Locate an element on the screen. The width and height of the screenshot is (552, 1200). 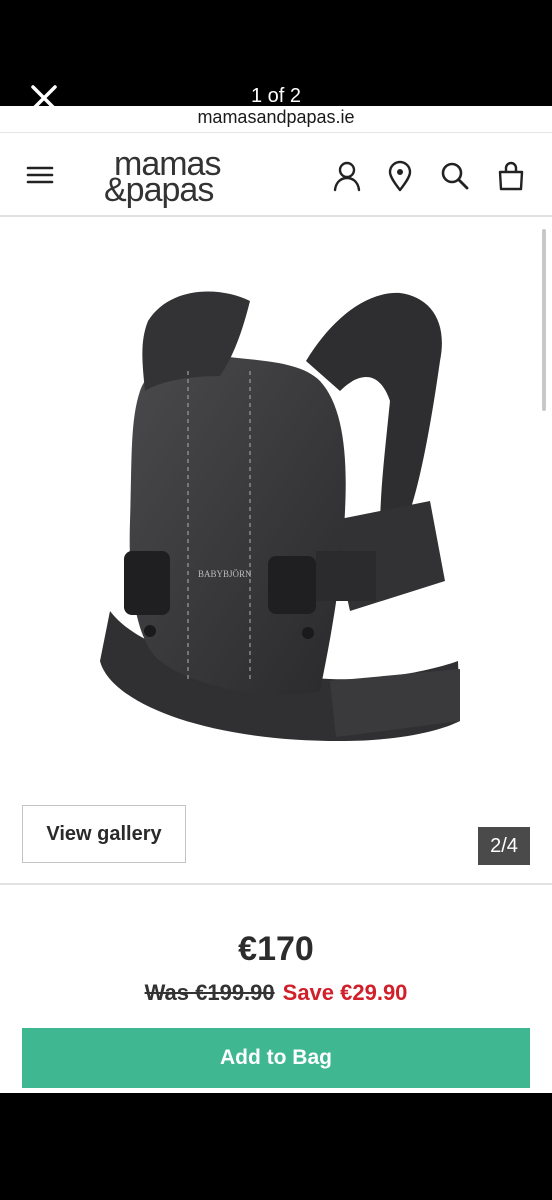
url-bar: mamasandpapas.ie is located at coordinates (276, 119).